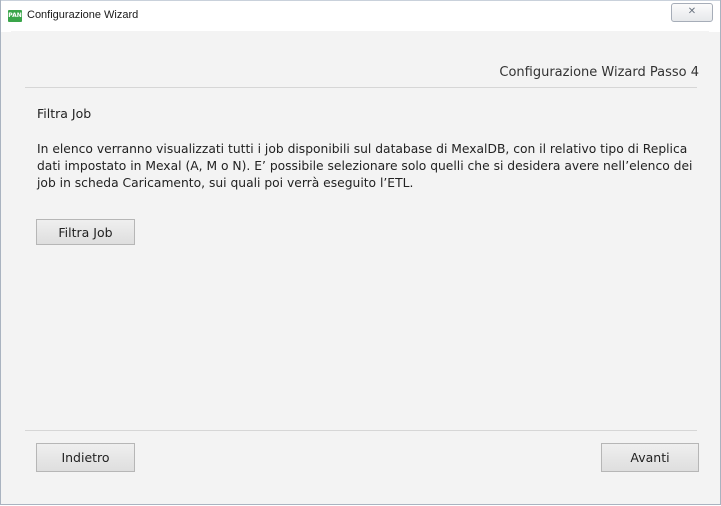 This screenshot has width=721, height=506. I want to click on step-title: Configurazione Wizard Passo 4, so click(599, 72).